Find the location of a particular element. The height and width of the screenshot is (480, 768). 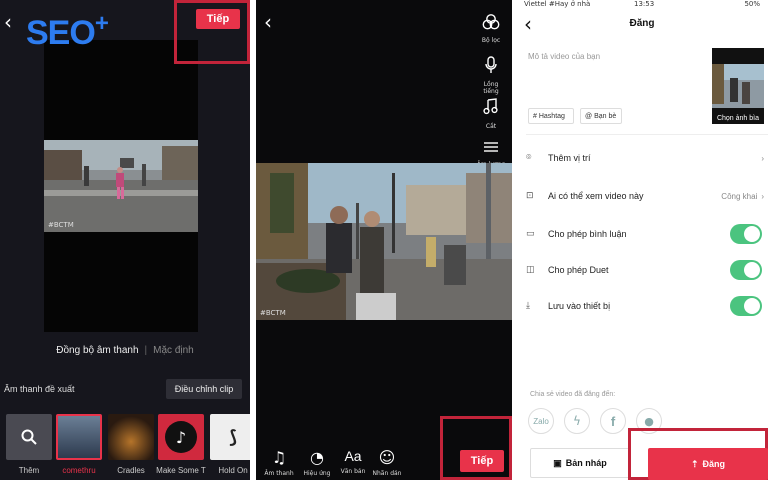

zalo-icon: Zalo is located at coordinates (541, 421).